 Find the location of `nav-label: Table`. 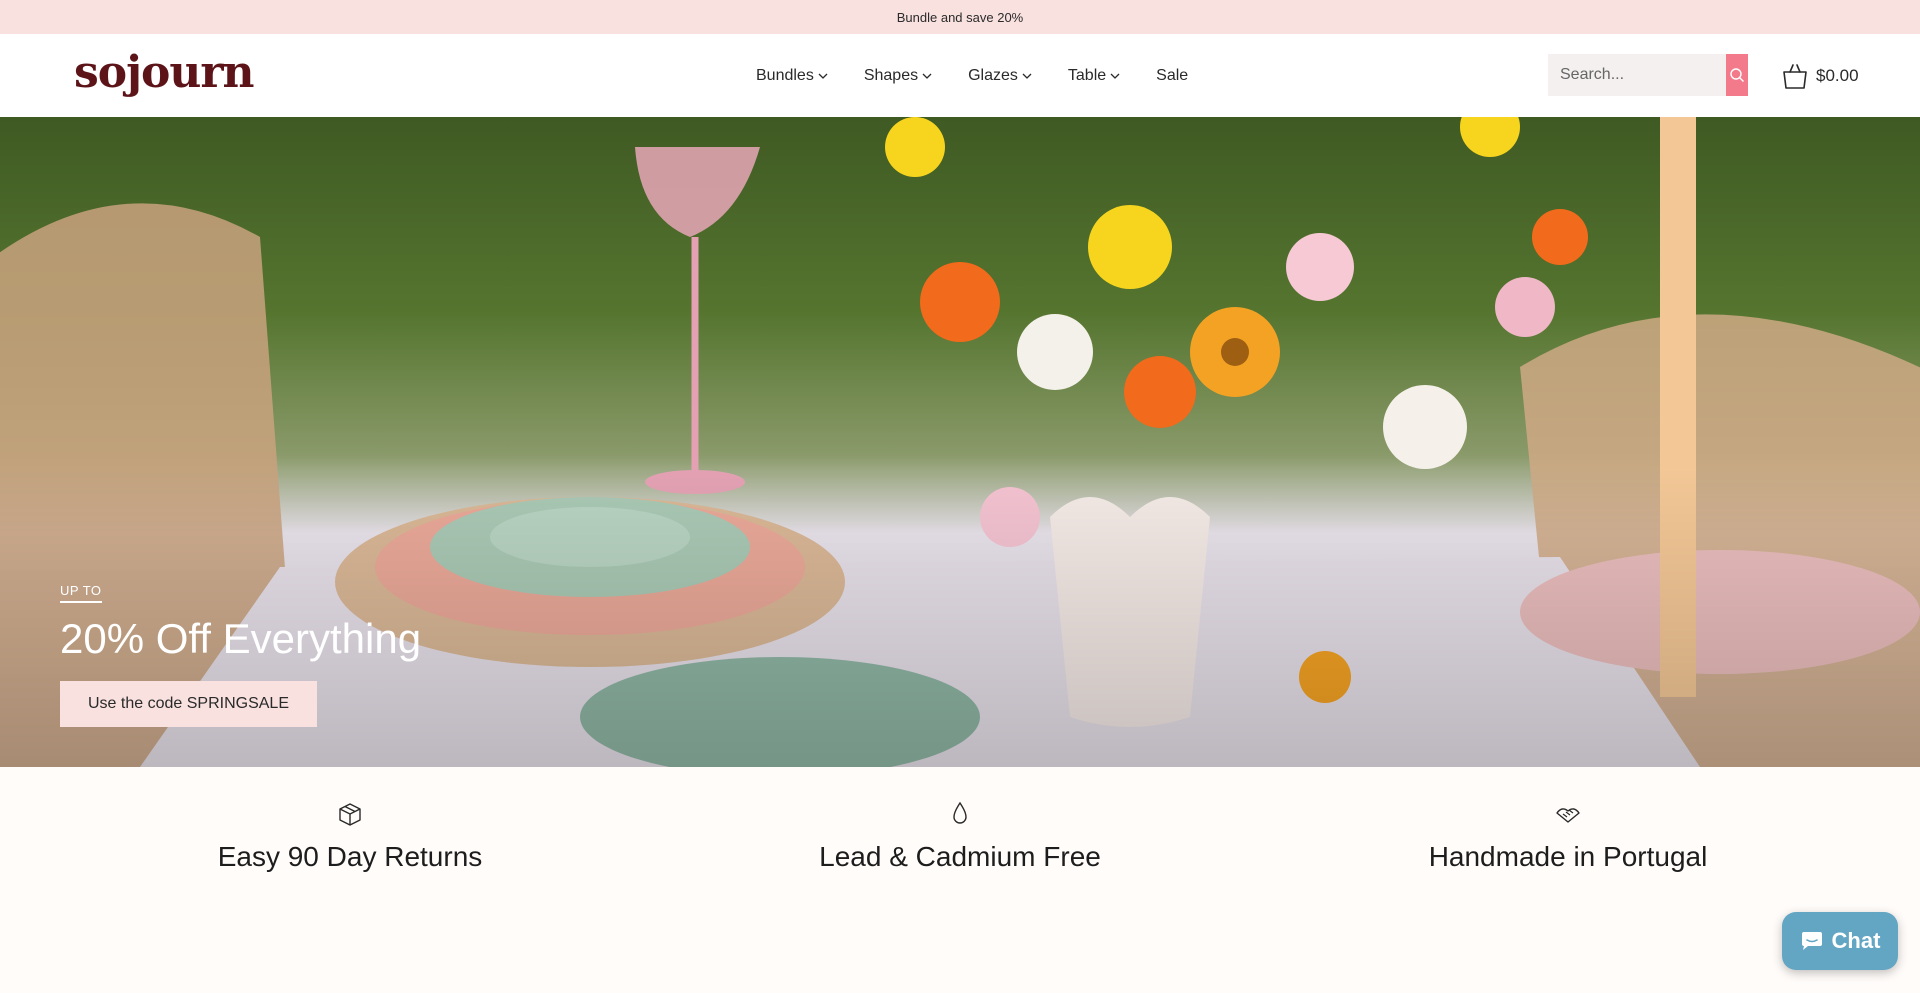

nav-label: Table is located at coordinates (1087, 75).